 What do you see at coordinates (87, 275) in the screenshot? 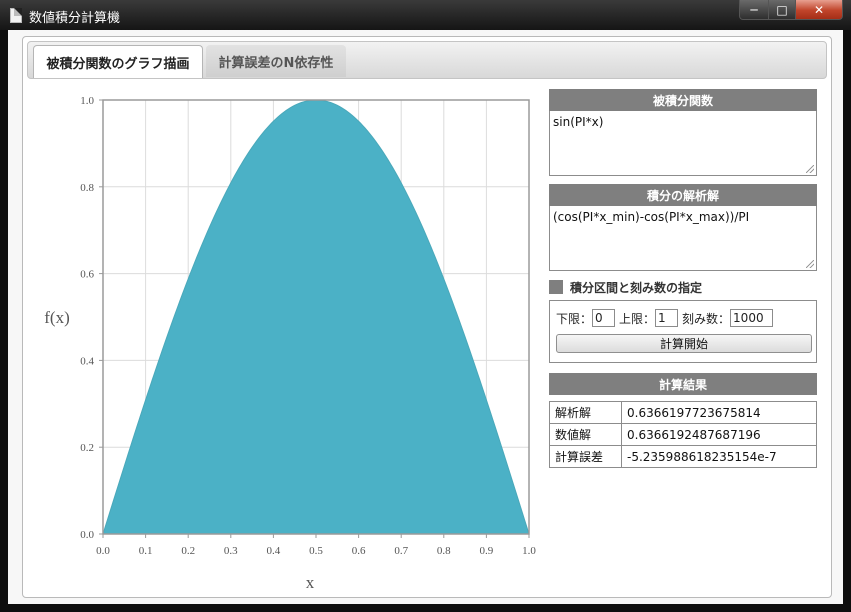
I see `y-tick-label: 0.6` at bounding box center [87, 275].